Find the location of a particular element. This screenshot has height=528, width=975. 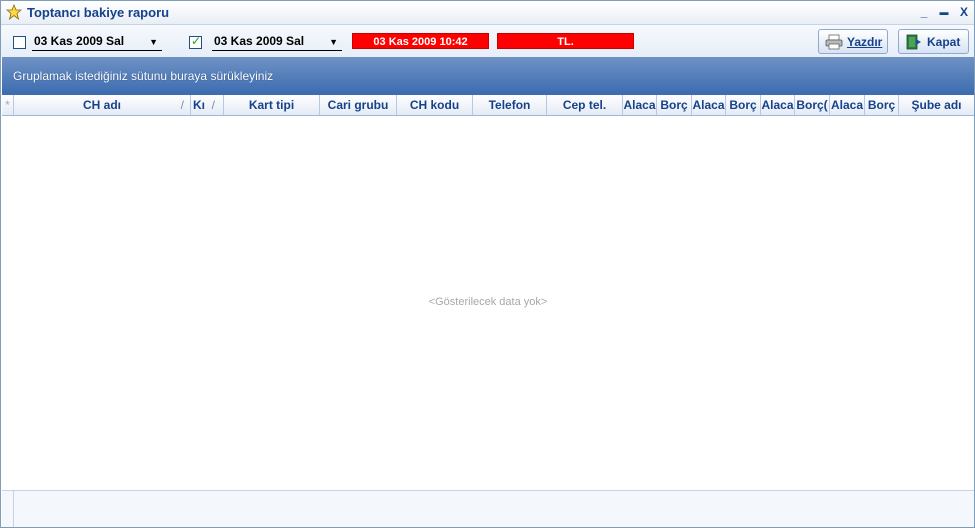

checkmark-icon: ✓ is located at coordinates (196, 41).